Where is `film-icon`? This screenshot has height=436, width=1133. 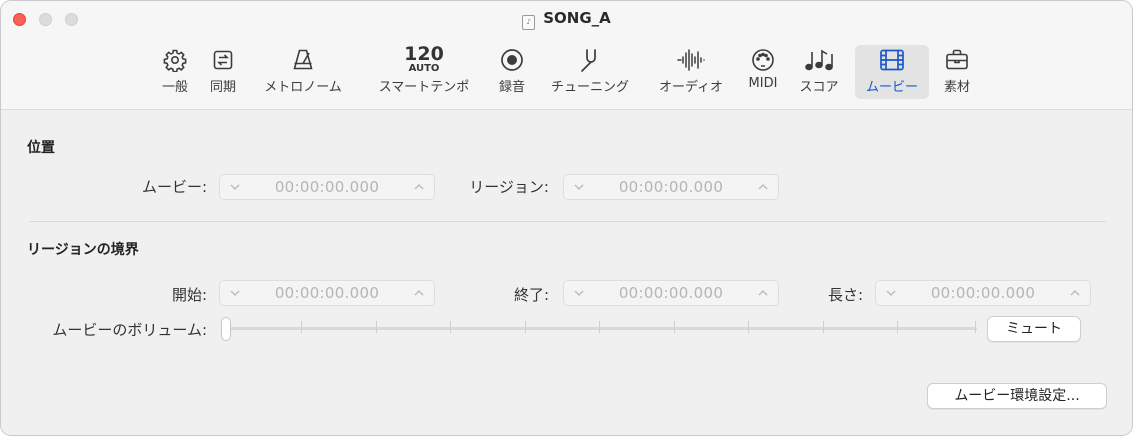
film-icon is located at coordinates (892, 60).